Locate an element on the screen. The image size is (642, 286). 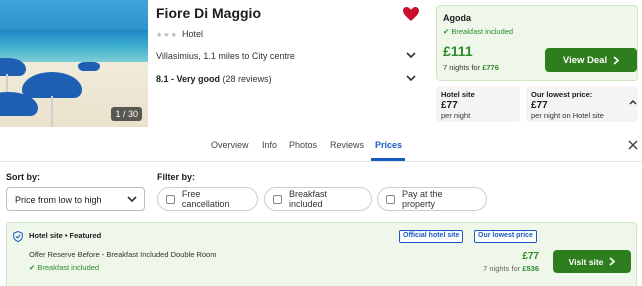
filter-breakfast-included: Breakfast included is located at coordinates (318, 199).